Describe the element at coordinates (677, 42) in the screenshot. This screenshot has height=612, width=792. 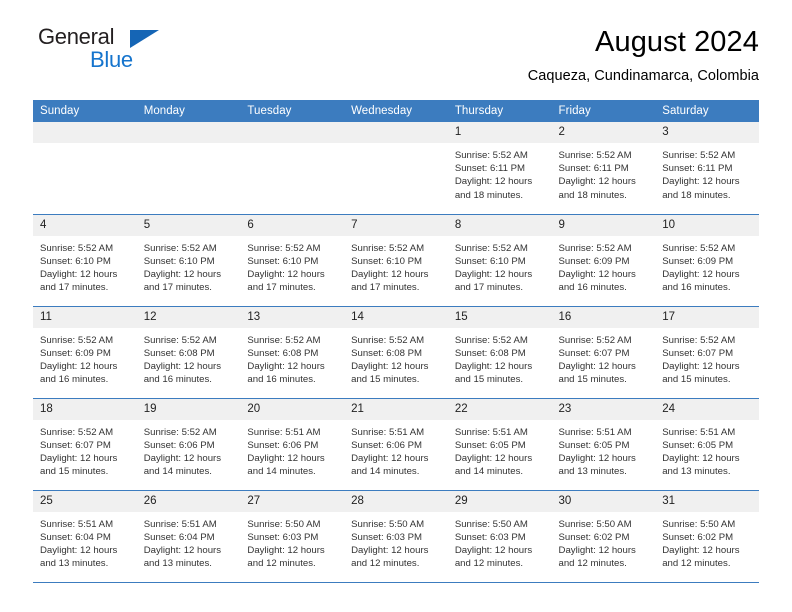
I see `page-title: August 2024` at that location.